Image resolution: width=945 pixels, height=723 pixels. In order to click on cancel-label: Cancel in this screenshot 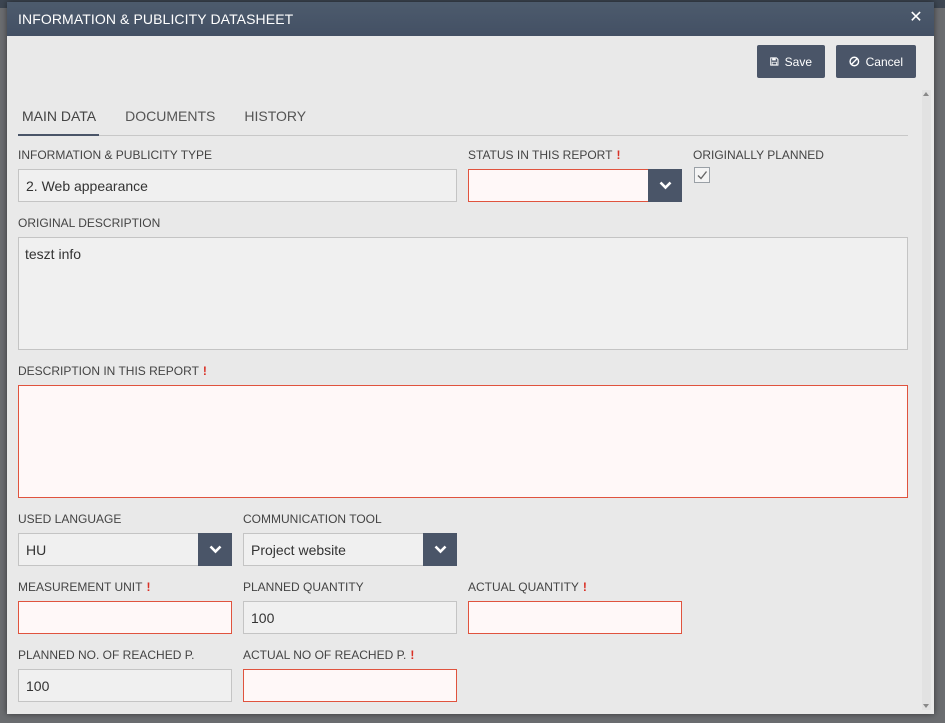, I will do `click(884, 61)`.